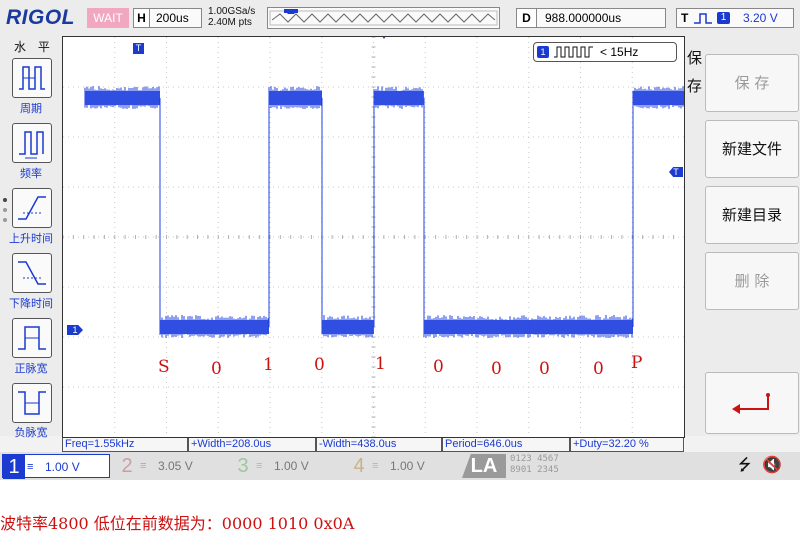 The image size is (800, 545). What do you see at coordinates (583, 18) in the screenshot?
I see `delay-value: 988.000000us` at bounding box center [583, 18].